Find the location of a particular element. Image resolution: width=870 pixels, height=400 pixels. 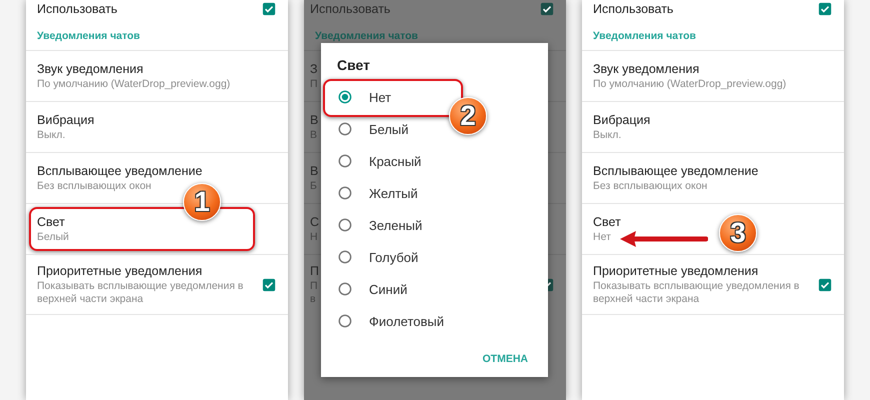

step-badge: 1 is located at coordinates (202, 202).